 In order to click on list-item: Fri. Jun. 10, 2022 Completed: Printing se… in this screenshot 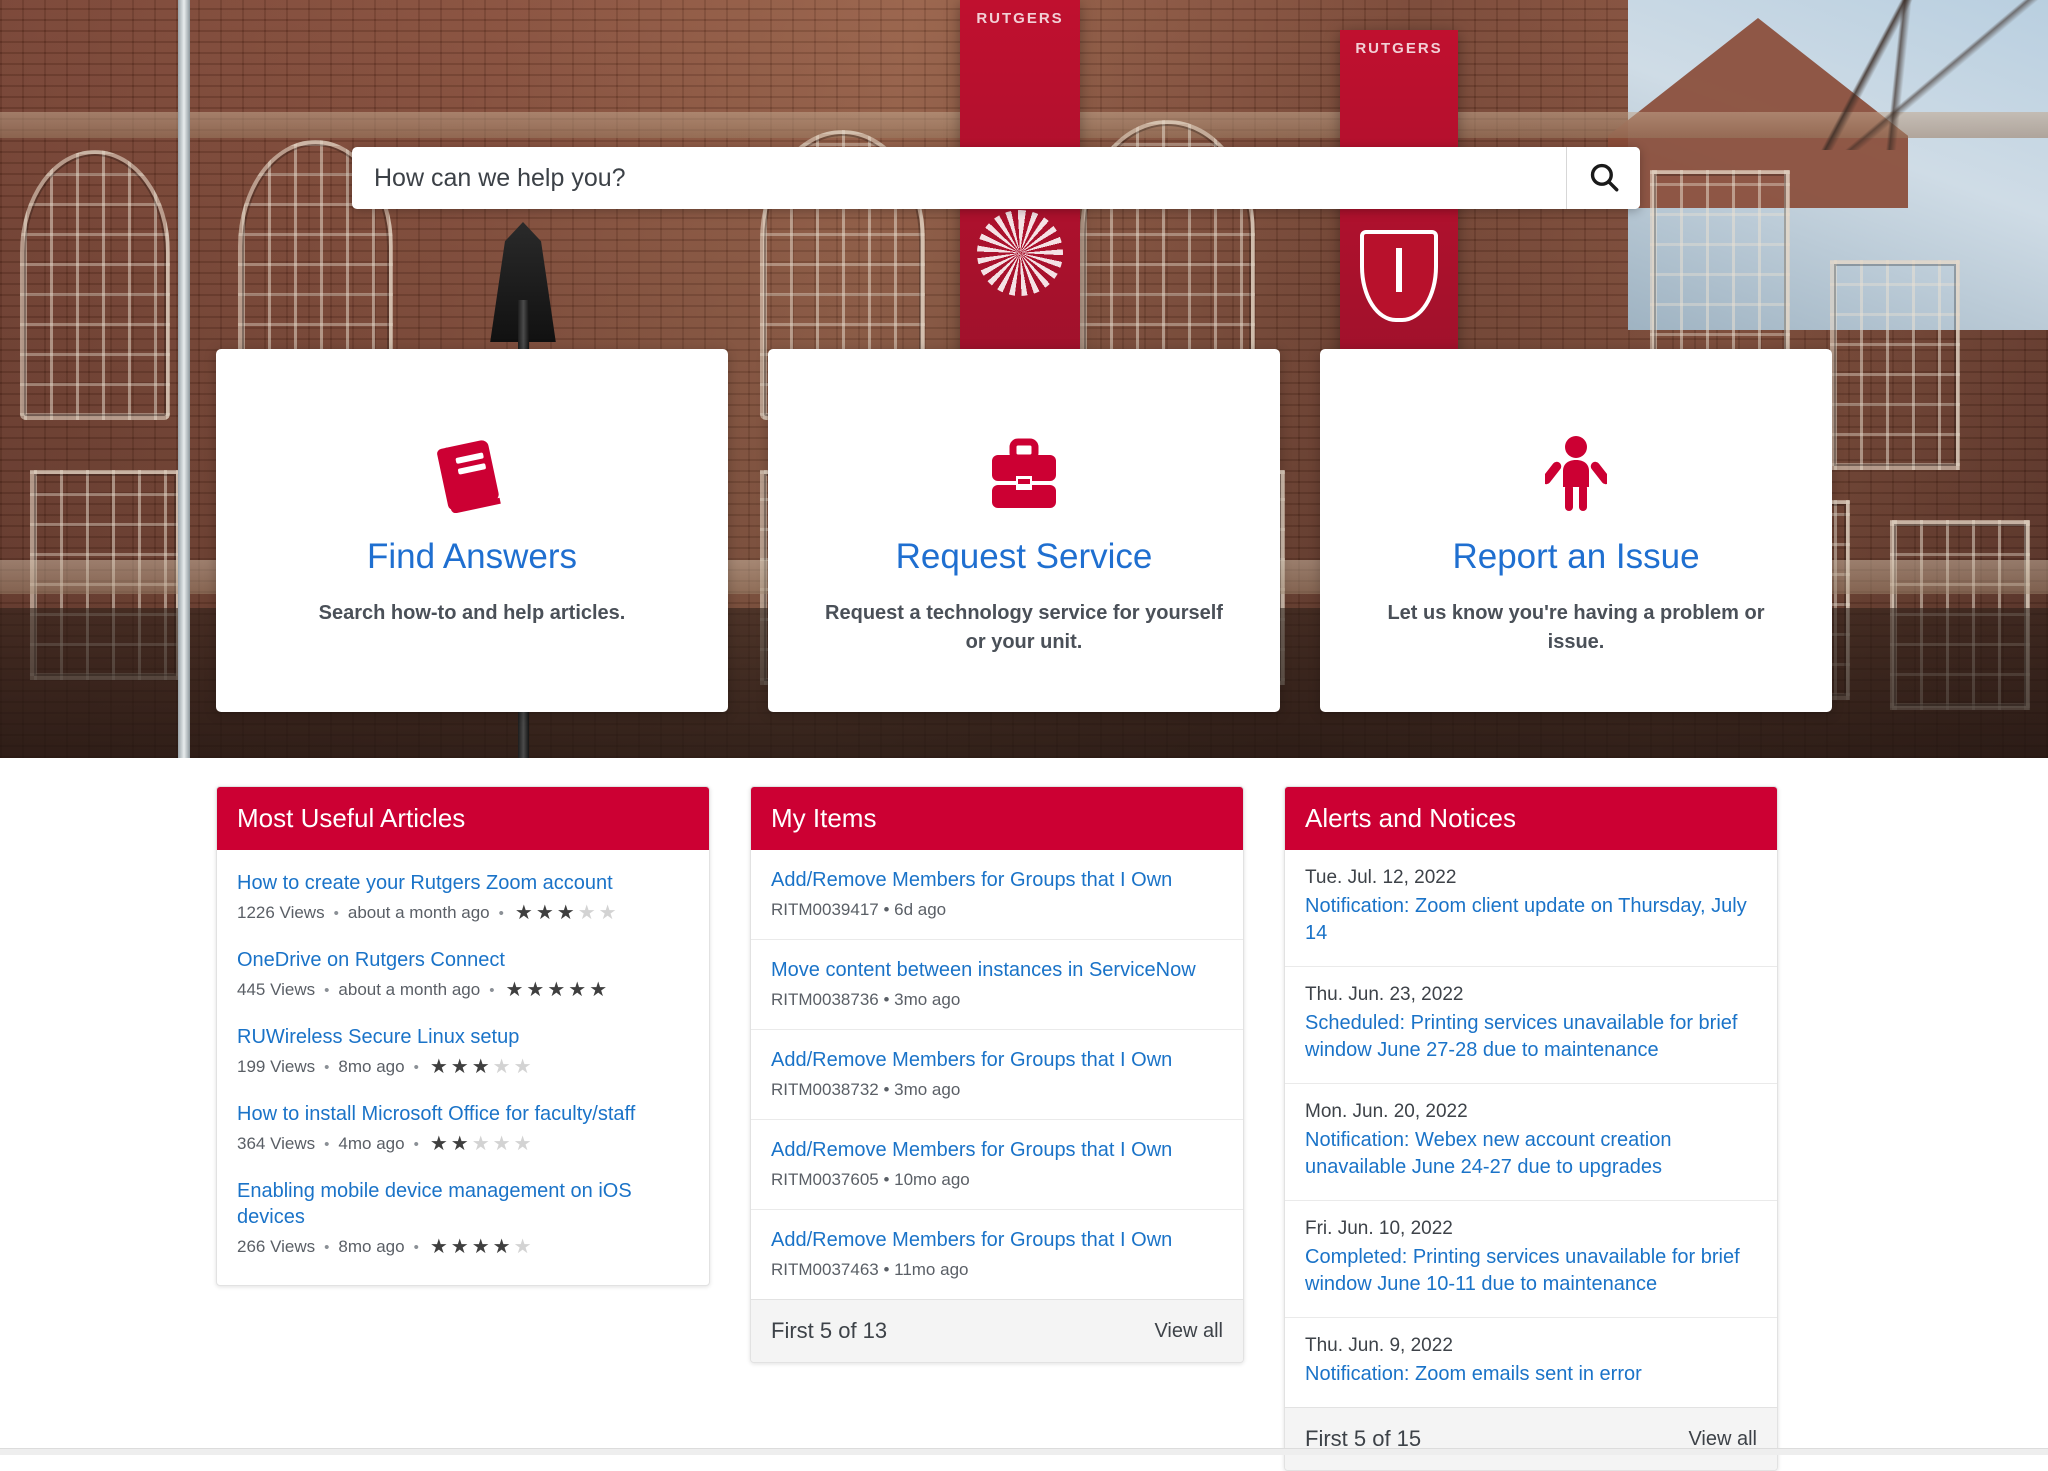, I will do `click(1531, 1259)`.